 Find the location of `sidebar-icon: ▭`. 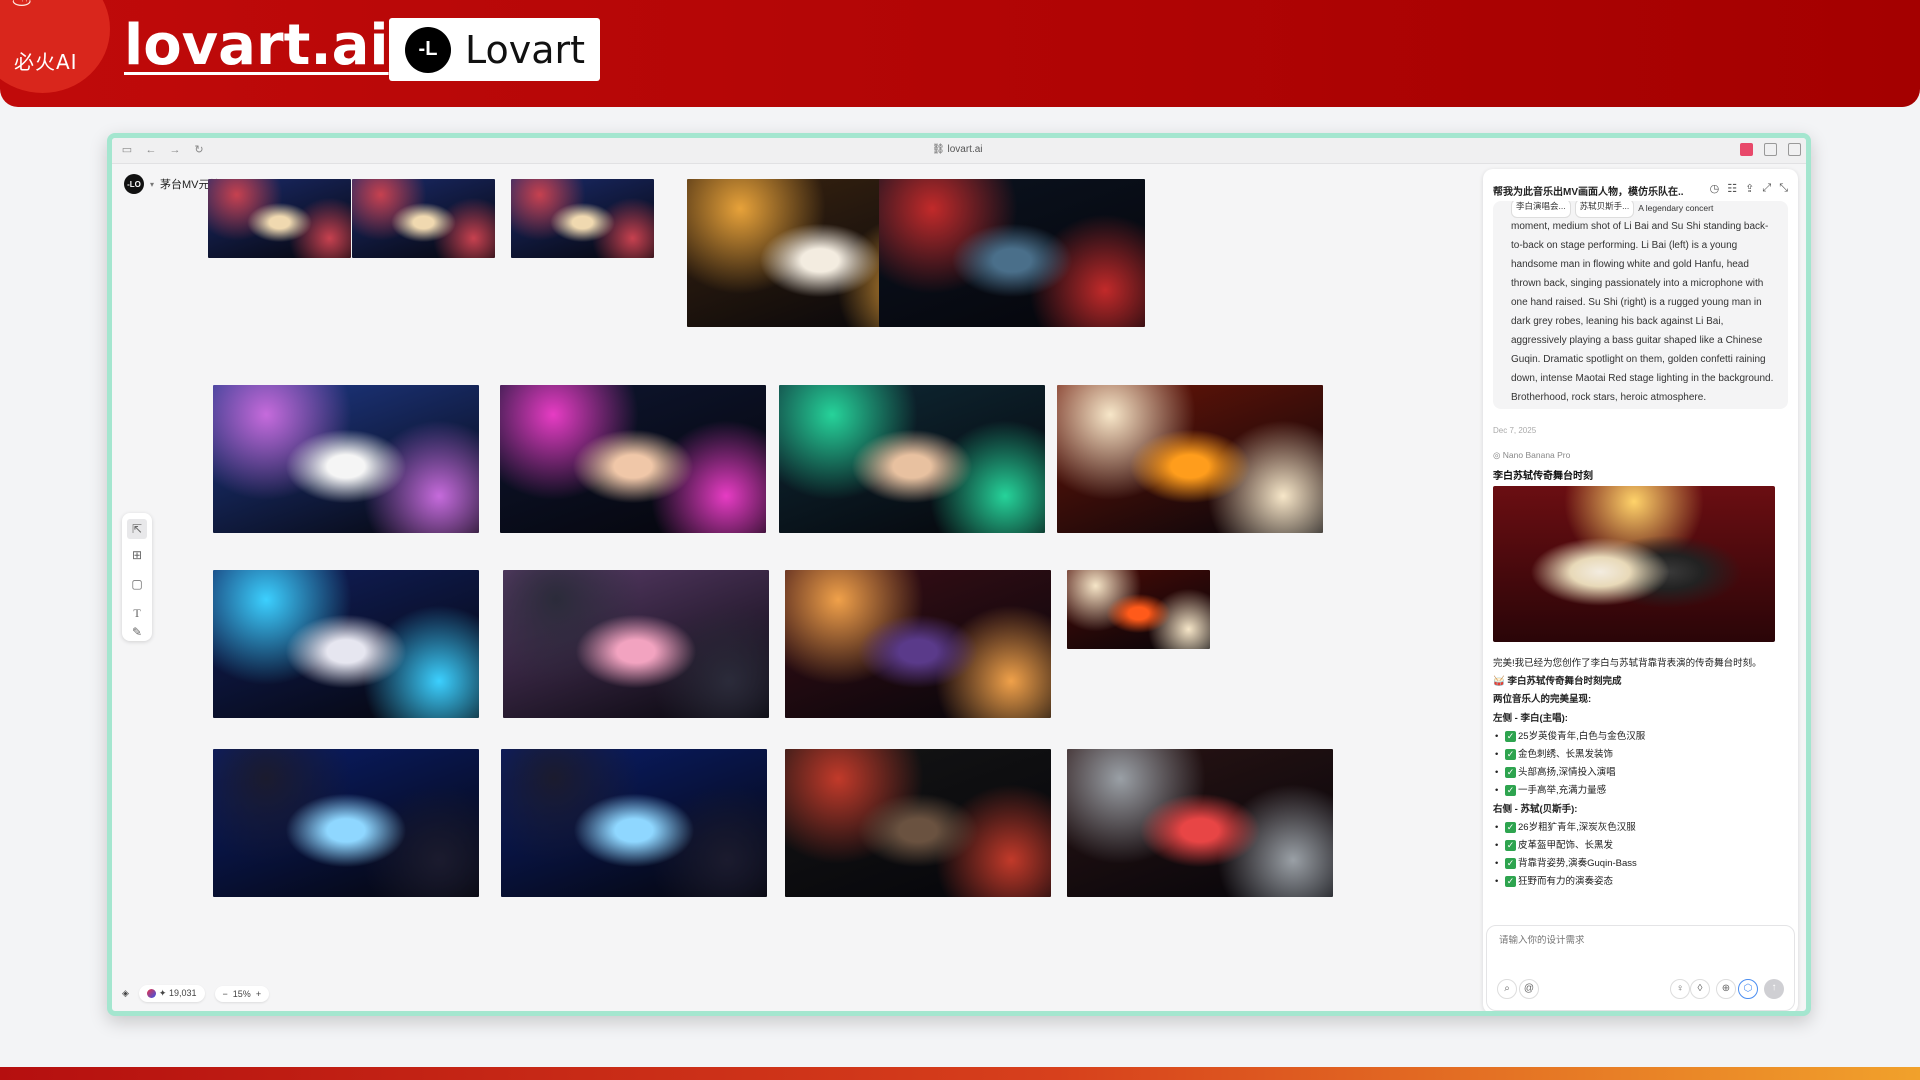

sidebar-icon: ▭ is located at coordinates (127, 150).